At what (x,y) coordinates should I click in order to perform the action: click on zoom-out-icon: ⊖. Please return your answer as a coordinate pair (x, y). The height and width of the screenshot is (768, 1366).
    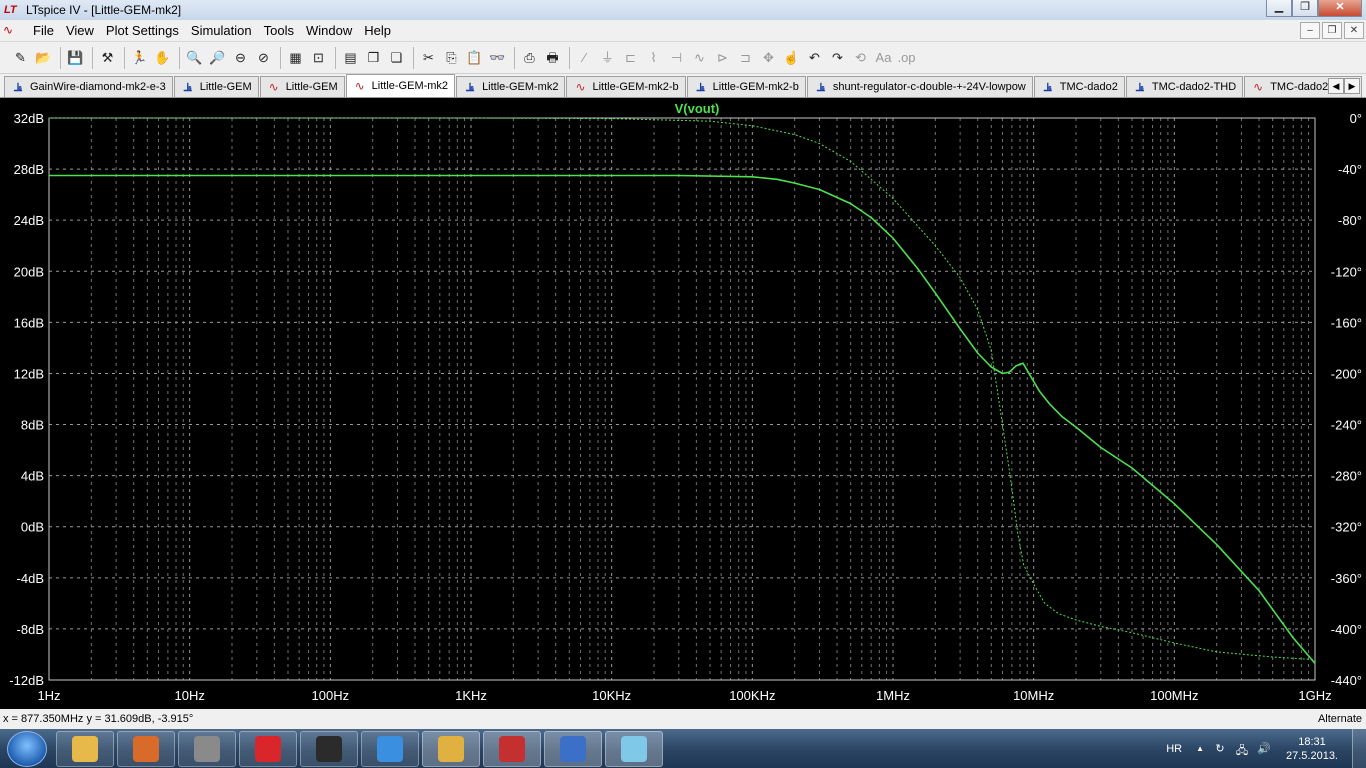
    Looking at the image, I should click on (240, 58).